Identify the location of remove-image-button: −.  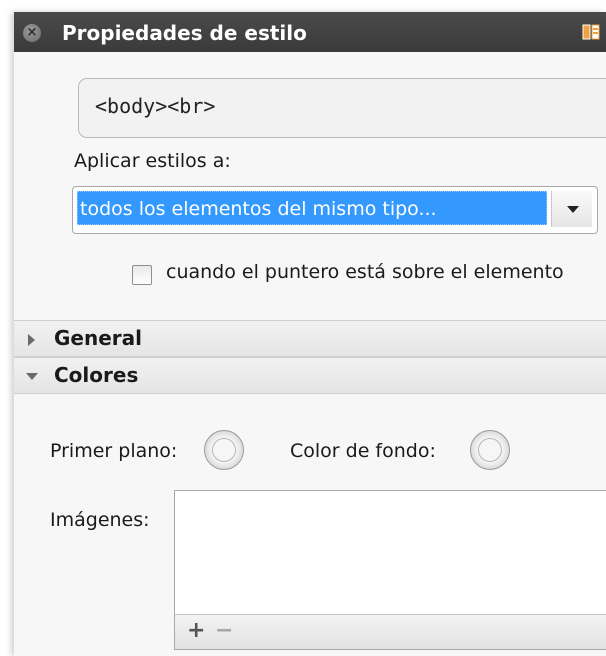
(224, 631).